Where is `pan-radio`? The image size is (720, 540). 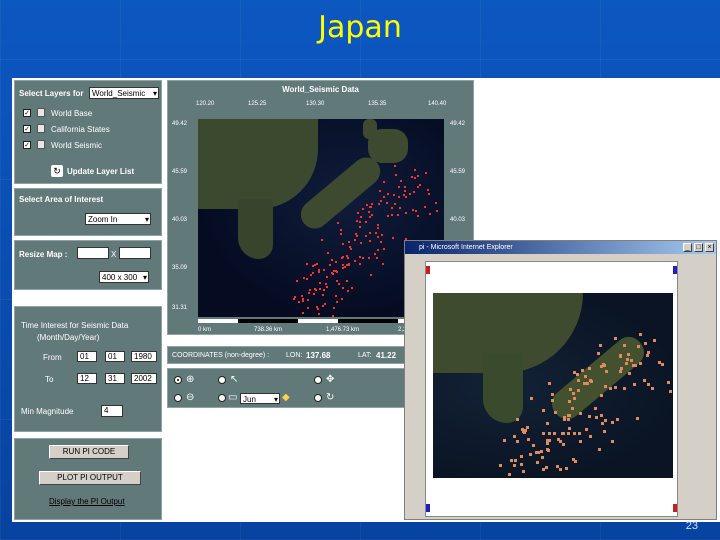
pan-radio is located at coordinates (318, 380).